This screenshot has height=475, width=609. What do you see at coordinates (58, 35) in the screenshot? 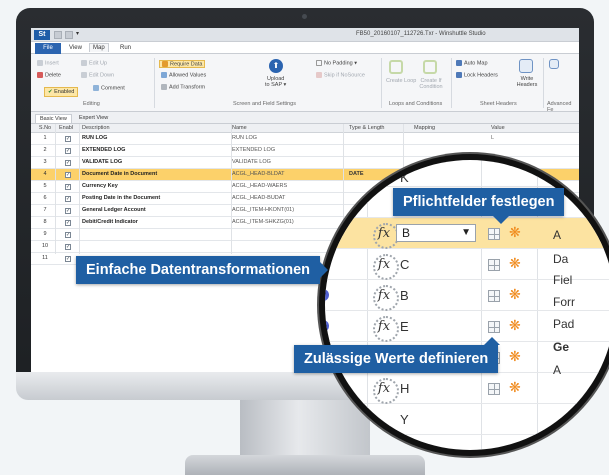
I see `save-icon` at bounding box center [58, 35].